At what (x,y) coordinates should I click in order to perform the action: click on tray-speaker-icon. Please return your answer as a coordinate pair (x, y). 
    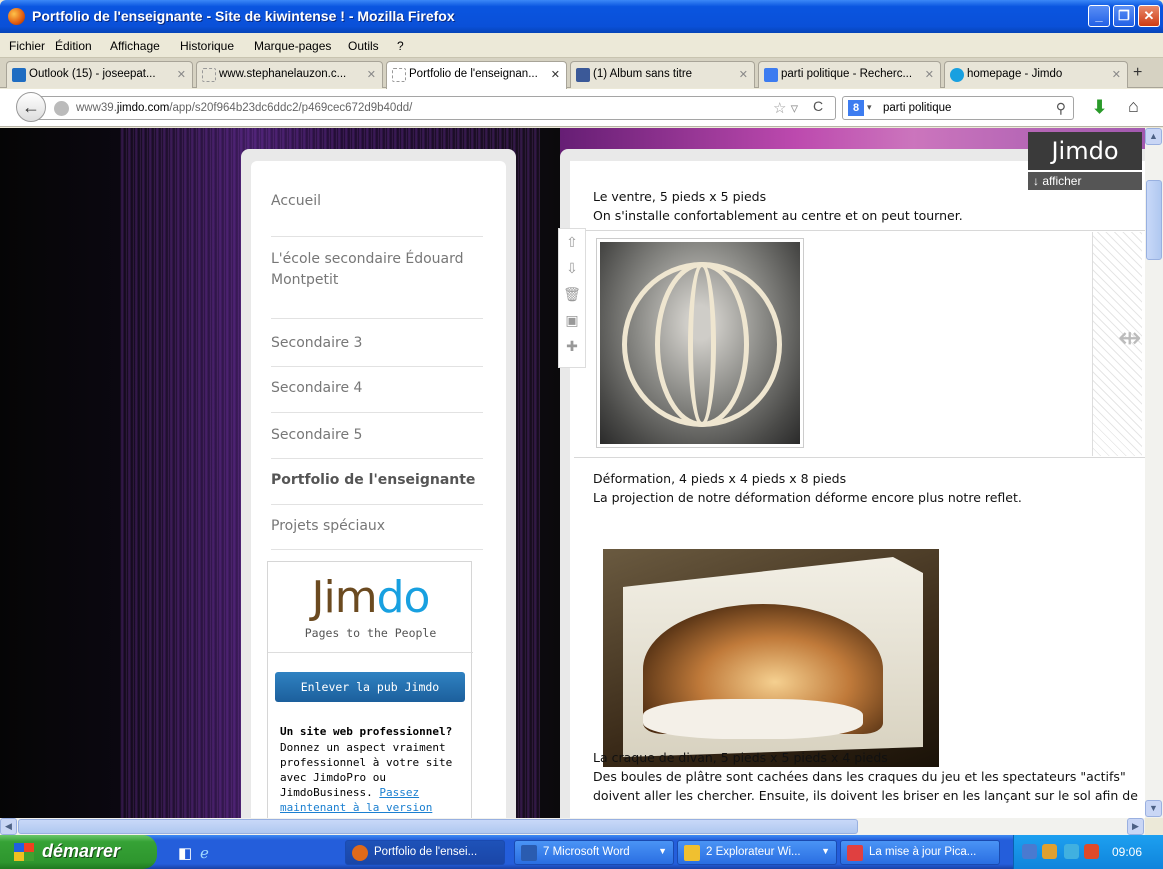
    Looking at the image, I should click on (1049, 851).